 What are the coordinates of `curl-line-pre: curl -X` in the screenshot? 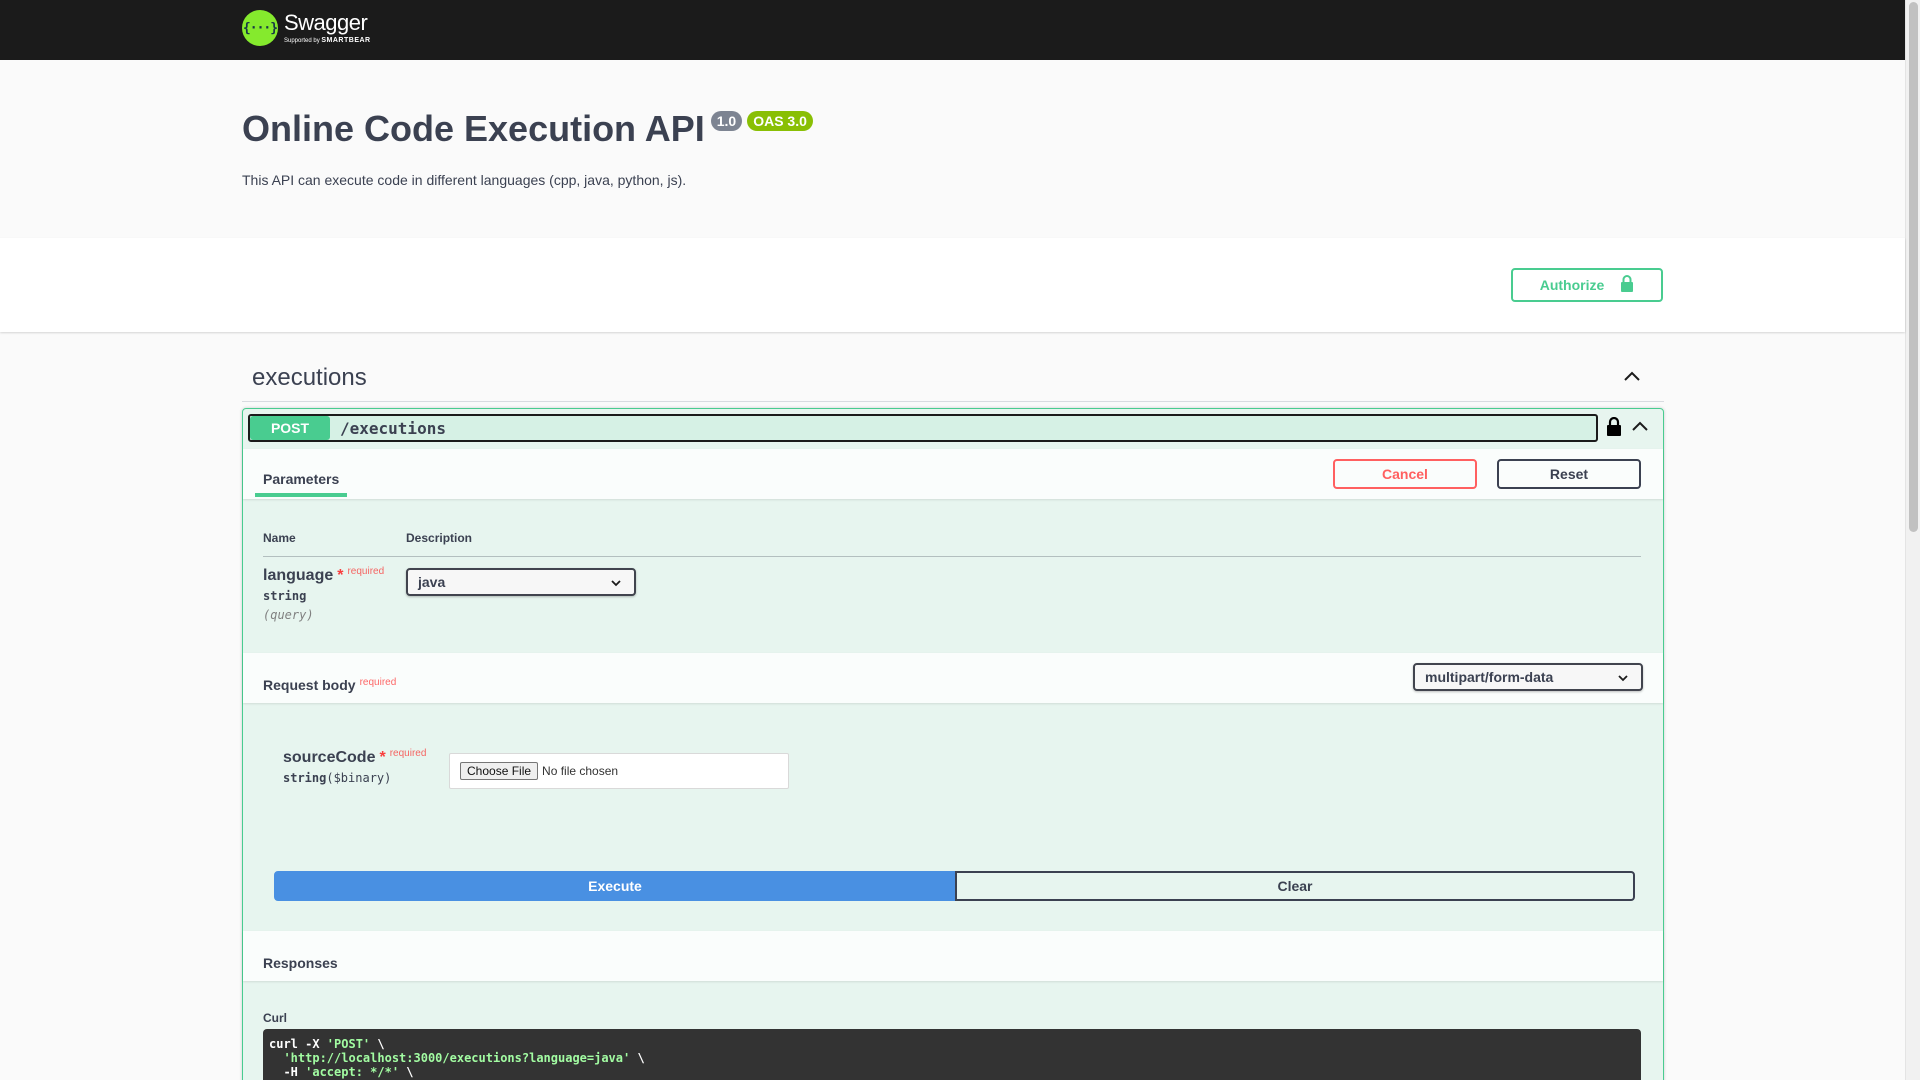 It's located at (298, 1044).